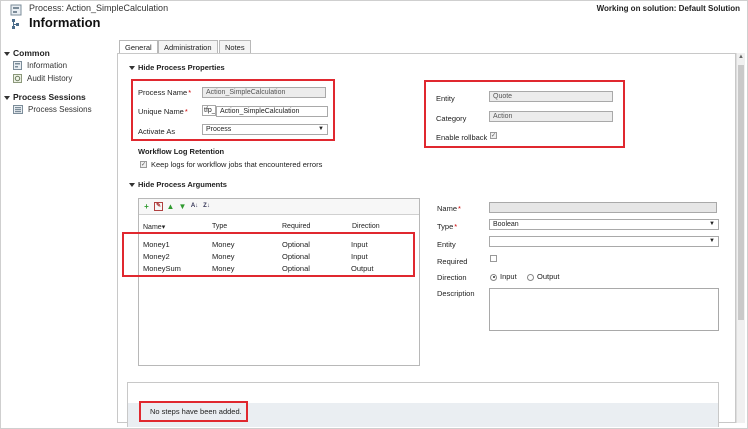 The image size is (748, 429). What do you see at coordinates (60, 109) in the screenshot?
I see `nav-item-process-sessions-label: Process Sessions` at bounding box center [60, 109].